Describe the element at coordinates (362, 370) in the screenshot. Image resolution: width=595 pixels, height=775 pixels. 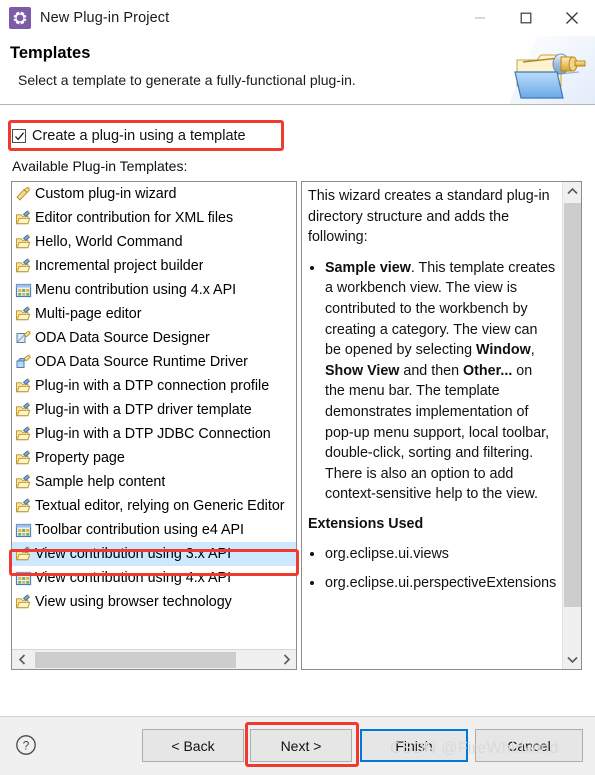
I see `show-view-term: Show View` at that location.